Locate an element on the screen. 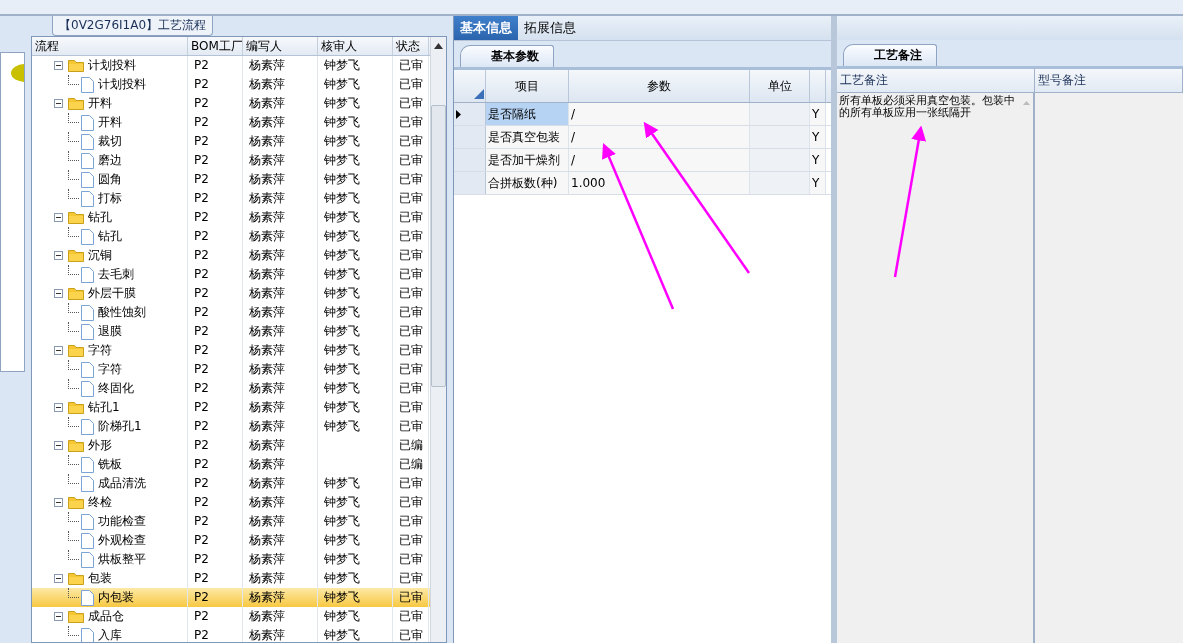 This screenshot has width=1183, height=643. tree-row: 去毛刺 P2 杨素萍 钟梦飞 已审 is located at coordinates (231, 274).